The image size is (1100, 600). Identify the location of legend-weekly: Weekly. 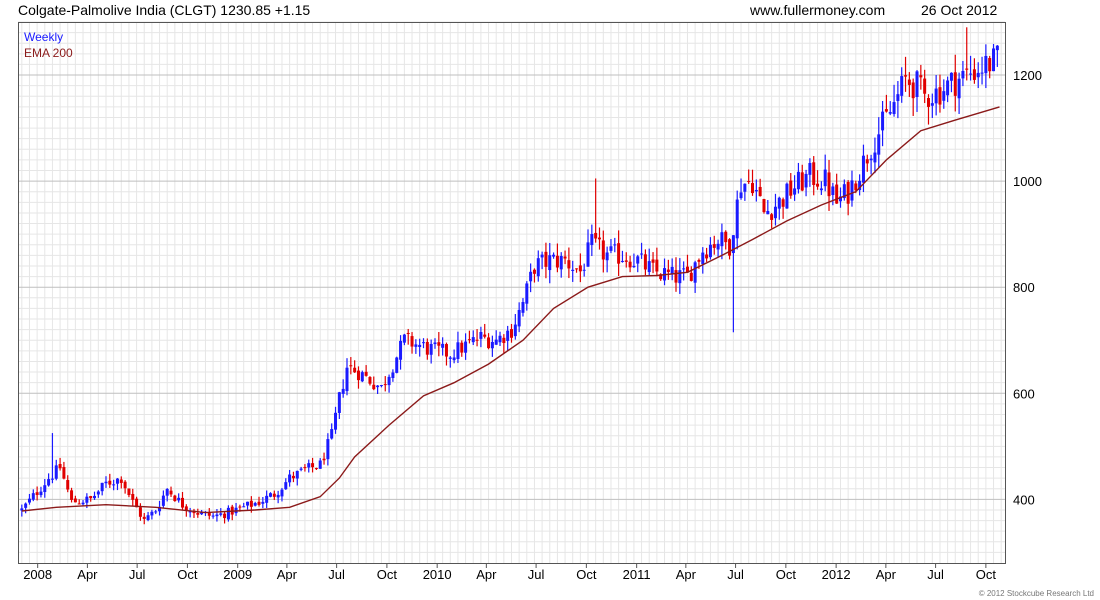
(44, 37).